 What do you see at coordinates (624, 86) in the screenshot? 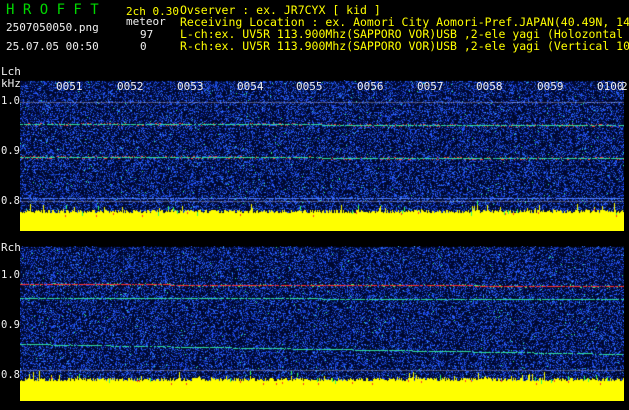
I see `time-mark-2: 2` at bounding box center [624, 86].